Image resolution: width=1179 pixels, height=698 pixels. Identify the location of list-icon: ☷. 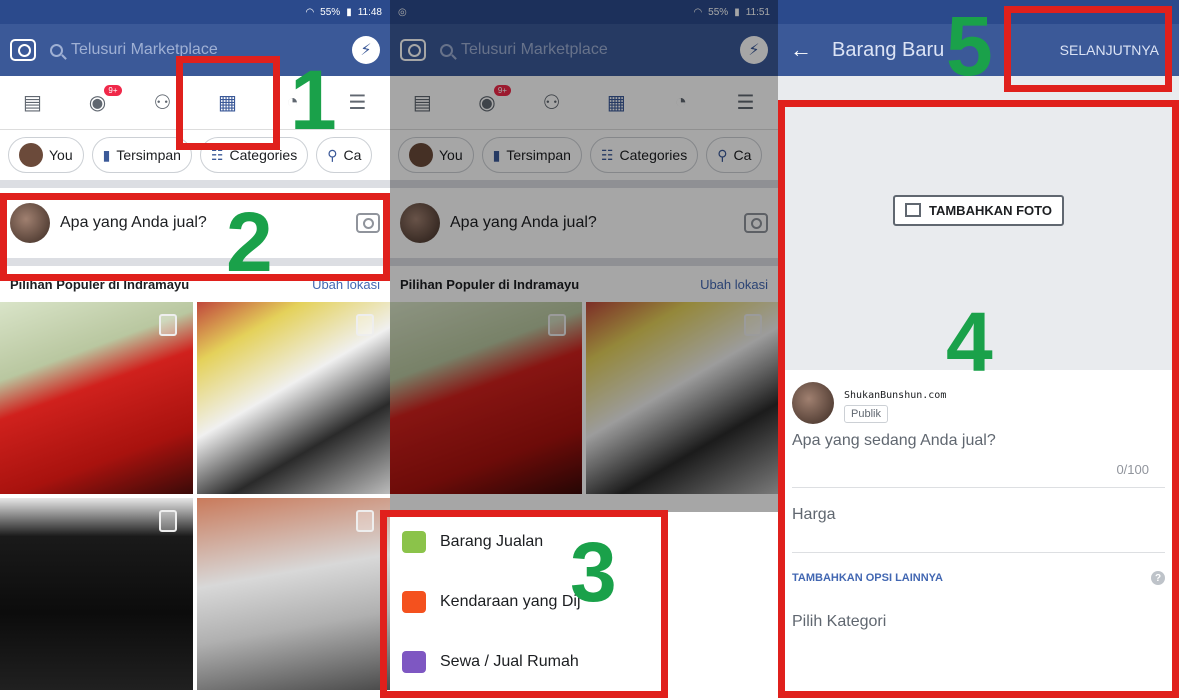
(217, 154).